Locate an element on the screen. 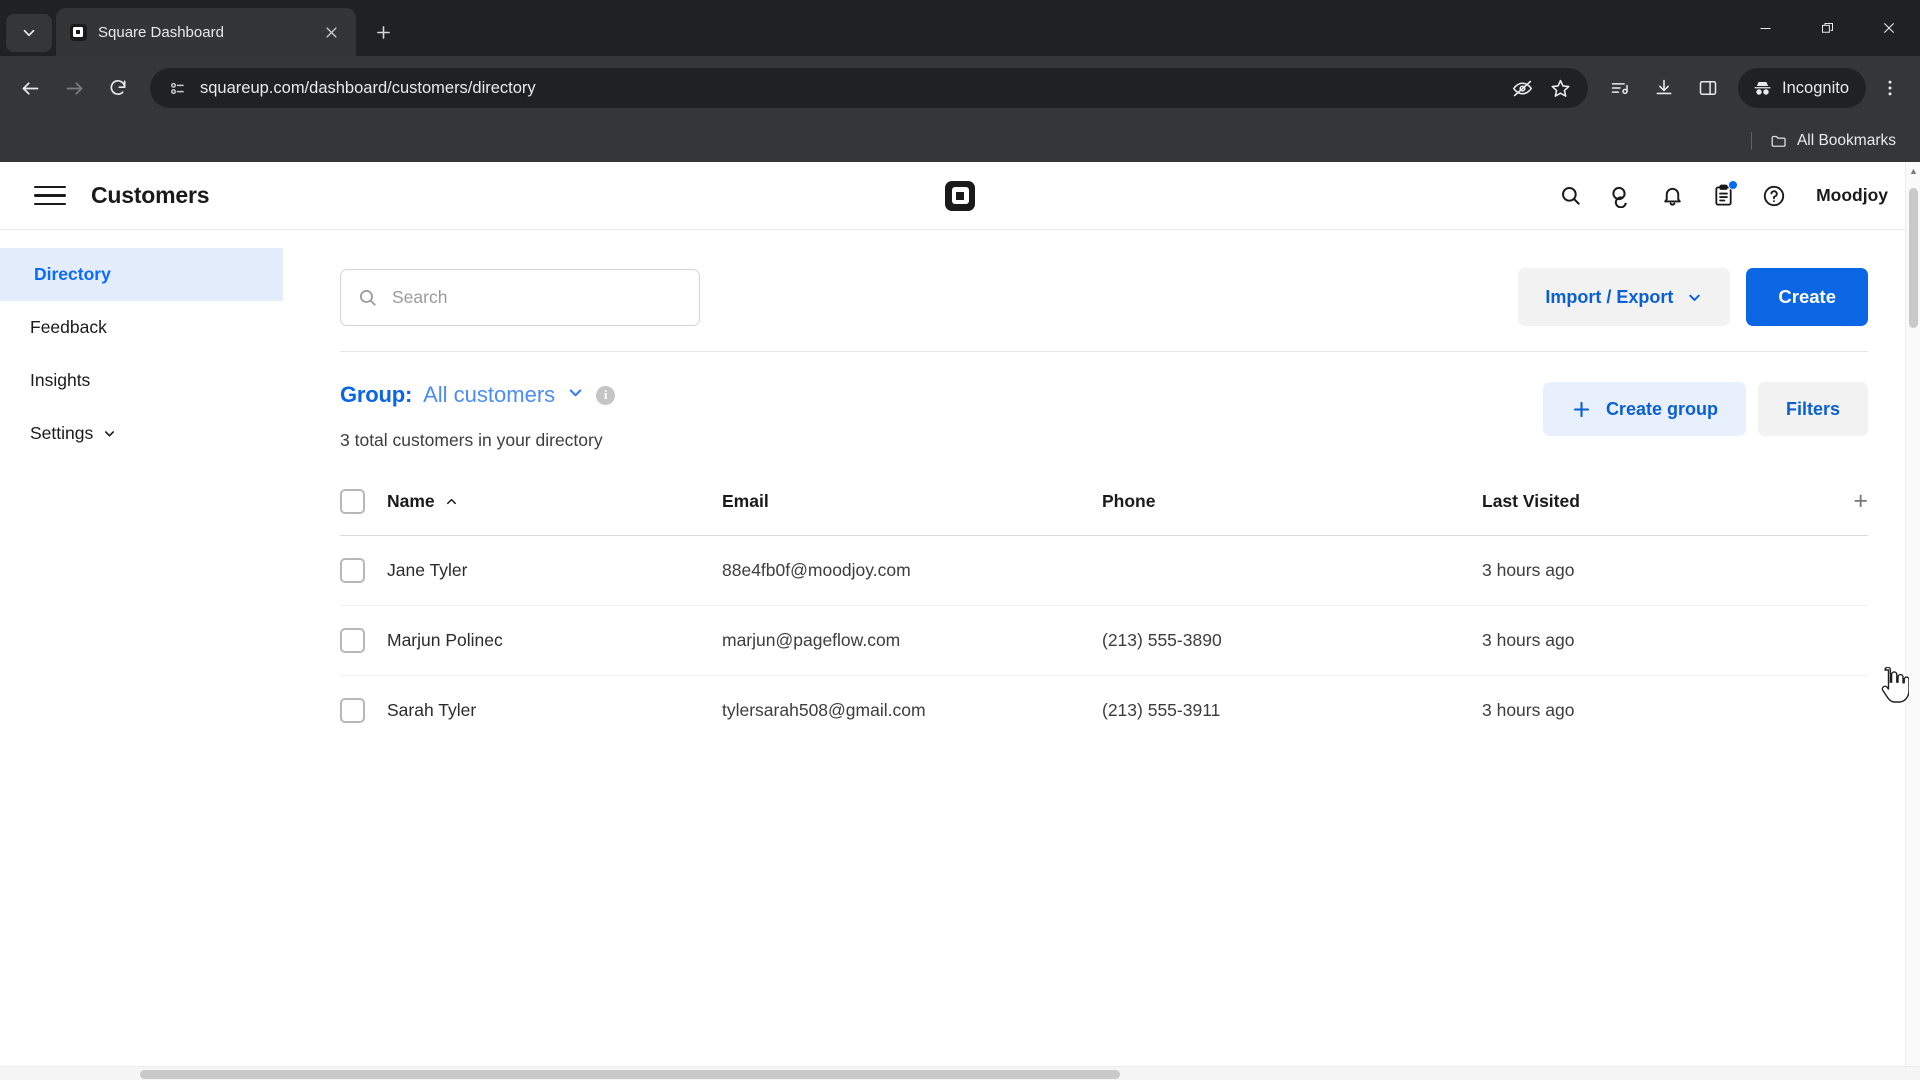  back-arrow-icon is located at coordinates (30, 88).